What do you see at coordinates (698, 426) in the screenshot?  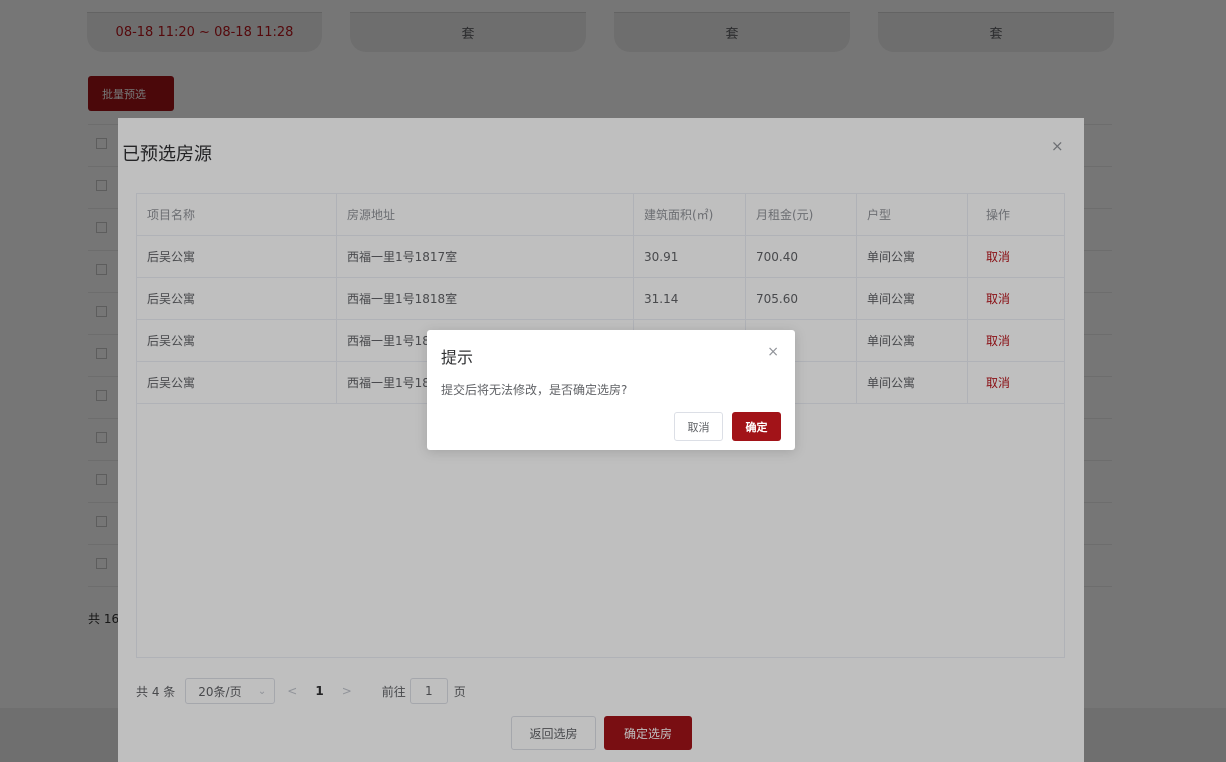 I see `cancel-button: 取消` at bounding box center [698, 426].